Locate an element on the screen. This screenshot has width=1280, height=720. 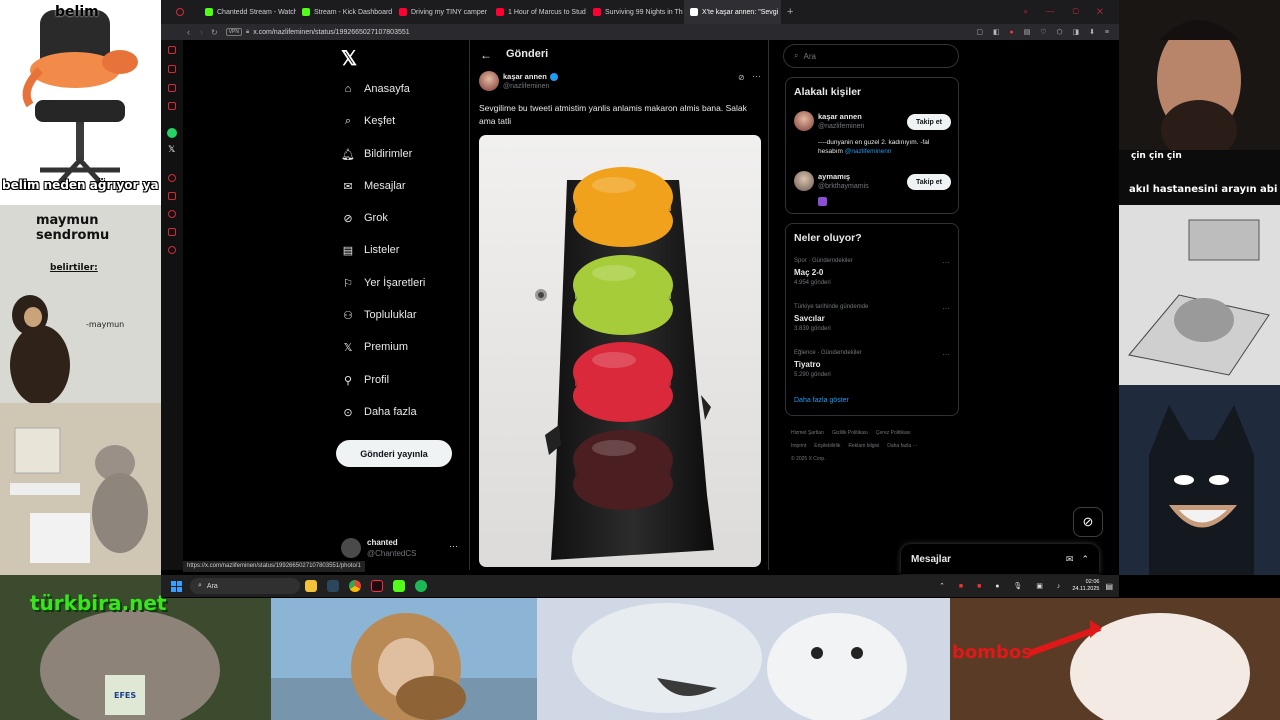
browser-sidebar: 𝕏 is located at coordinates (172, 305).